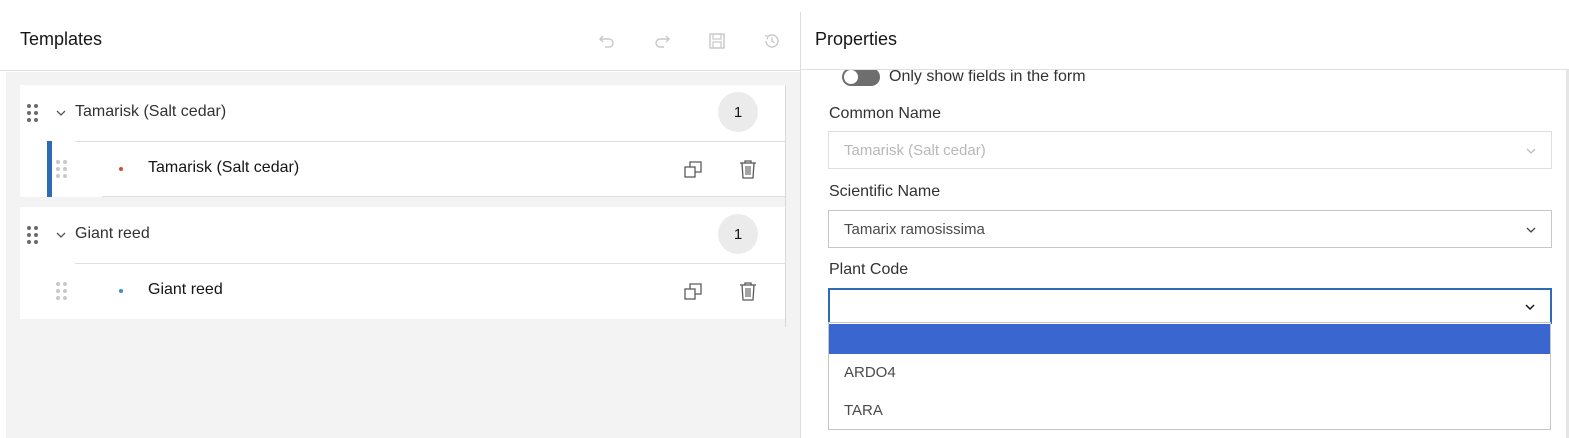 The height and width of the screenshot is (438, 1569). I want to click on redo-button, so click(662, 41).